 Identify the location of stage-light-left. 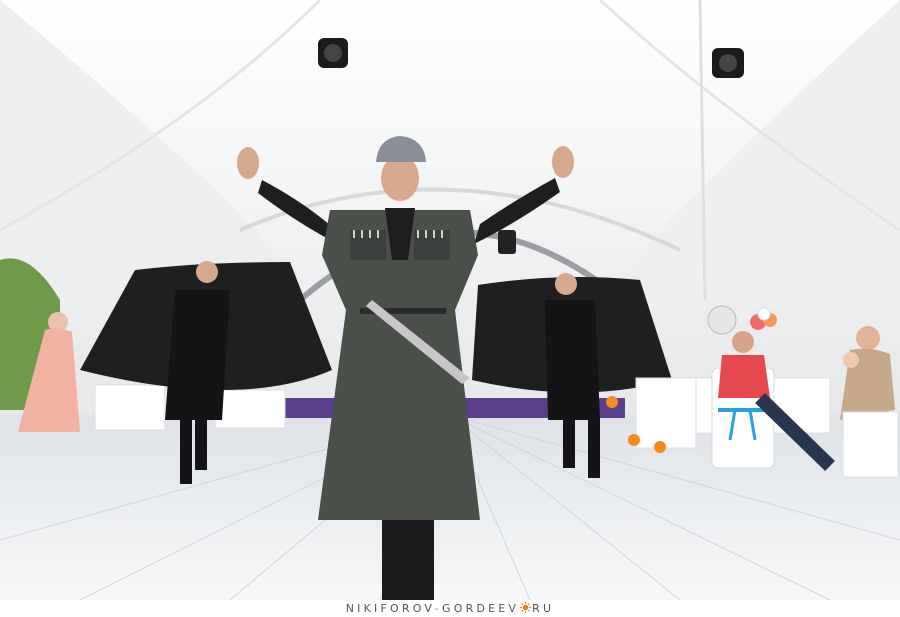
(333, 53).